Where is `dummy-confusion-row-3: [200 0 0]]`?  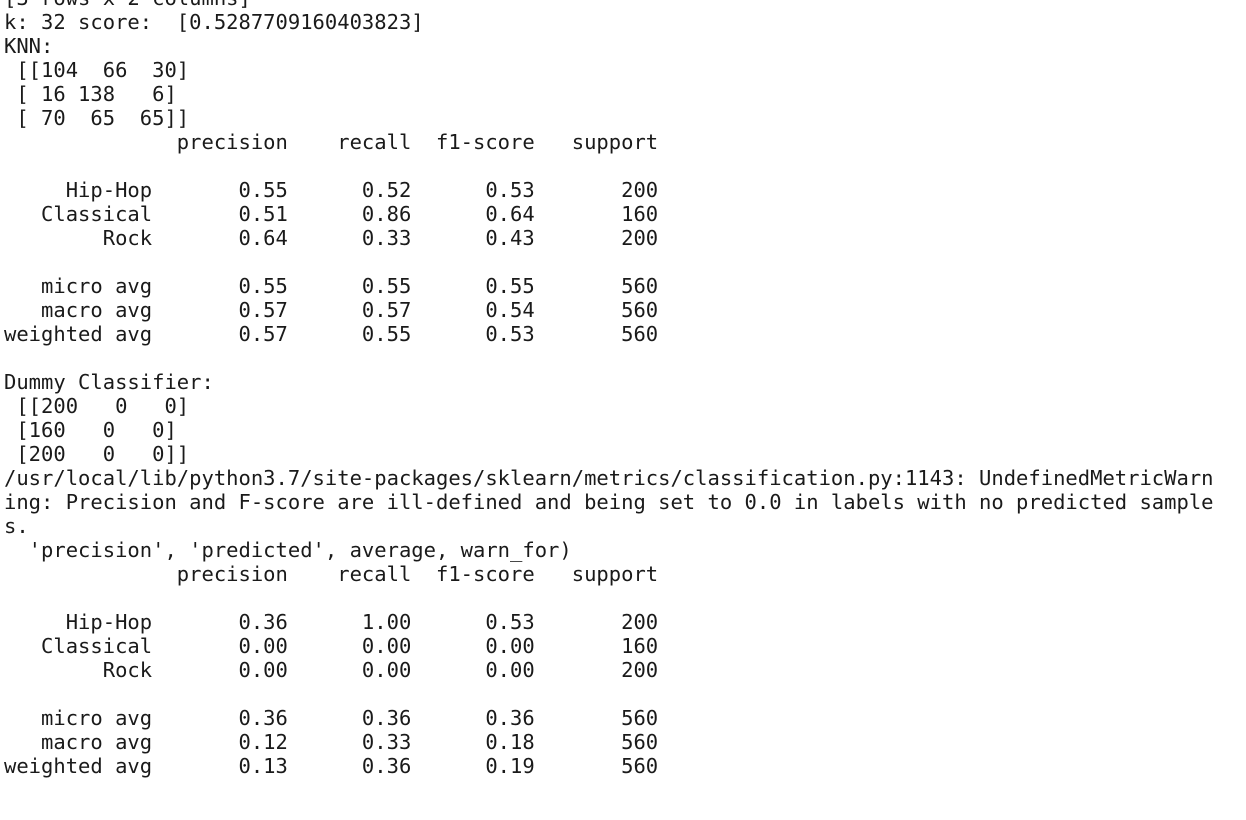
dummy-confusion-row-3: [200 0 0]] is located at coordinates (97, 454).